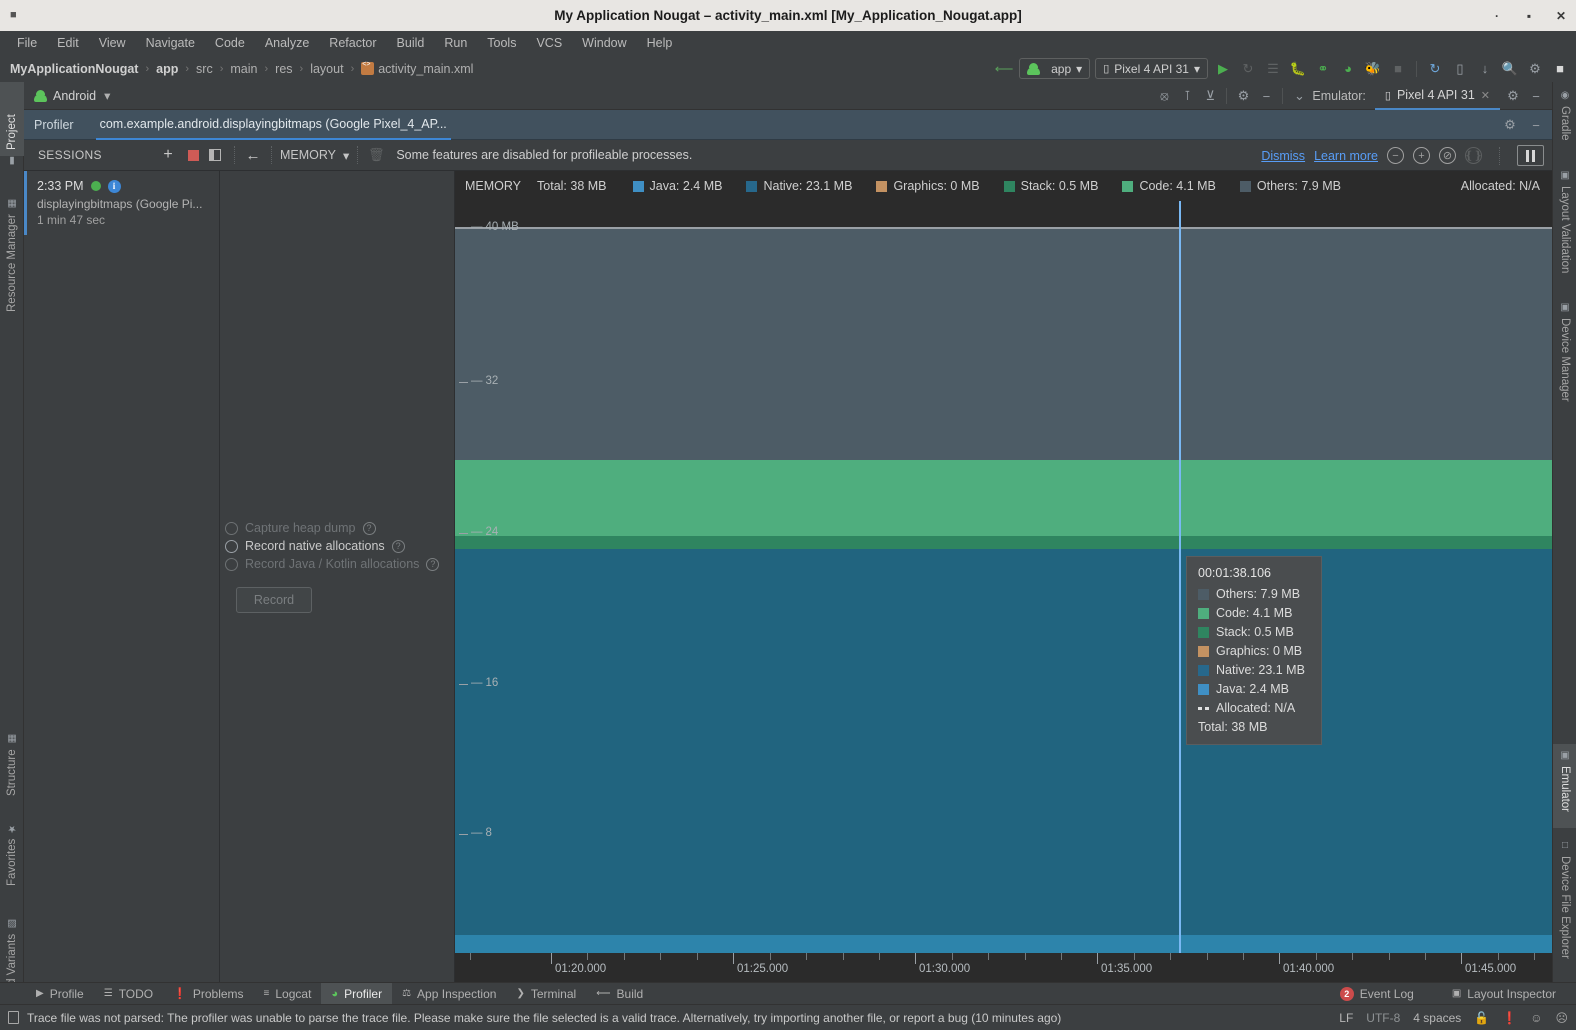 This screenshot has height=1030, width=1576. Describe the element at coordinates (1164, 96) in the screenshot. I see `target-icon: ⦻` at that location.